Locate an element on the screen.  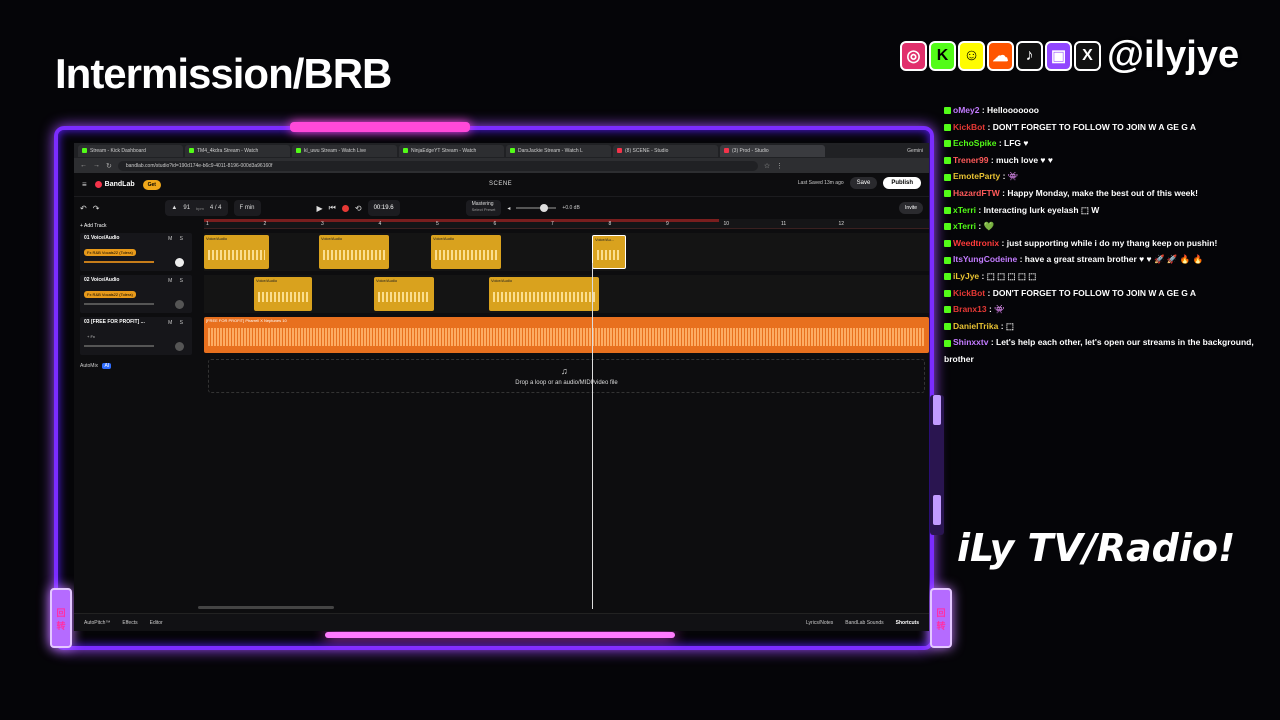
undo-icon: ↶ is located at coordinates (83, 208).